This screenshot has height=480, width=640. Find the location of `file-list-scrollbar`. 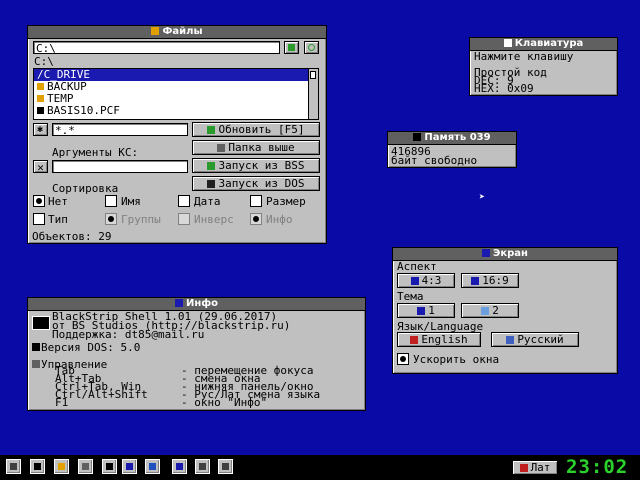

file-list-scrollbar is located at coordinates (313, 94).